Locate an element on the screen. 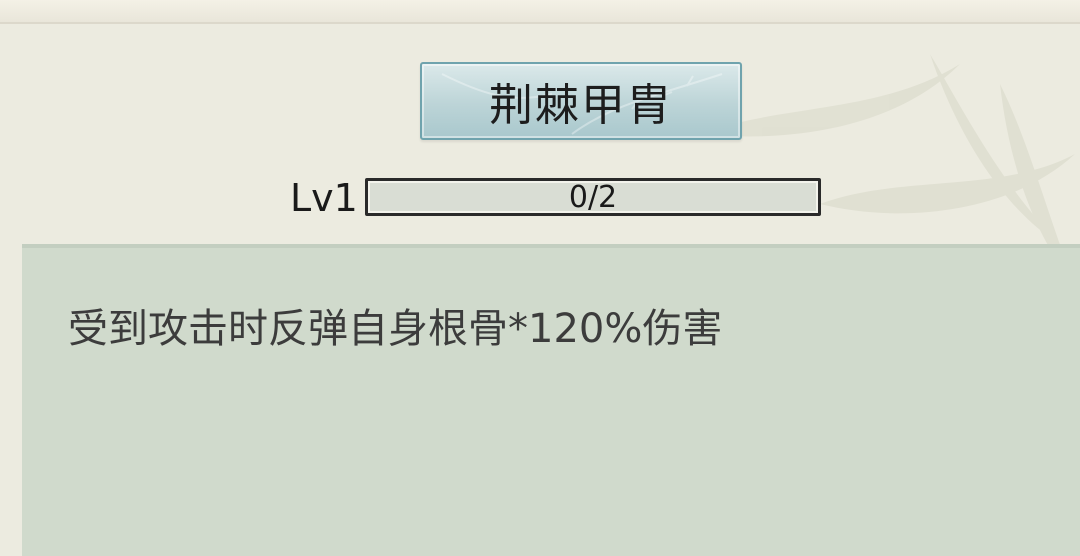 This screenshot has height=556, width=1080. skill-title: 荆棘甲胄 is located at coordinates (581, 105).